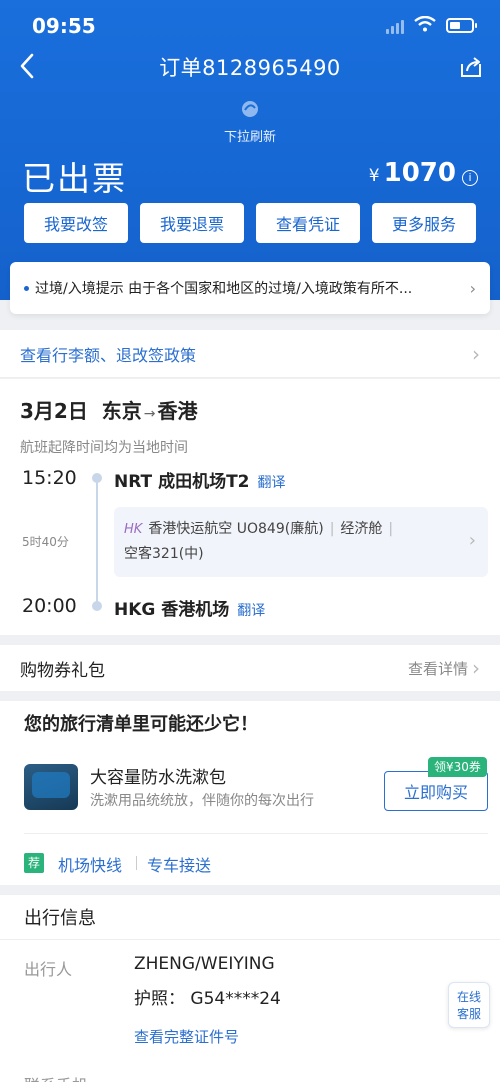 Image resolution: width=500 pixels, height=1082 pixels. Describe the element at coordinates (204, 964) in the screenshot. I see `passenger-name: ZHENG/WEIYING` at that location.